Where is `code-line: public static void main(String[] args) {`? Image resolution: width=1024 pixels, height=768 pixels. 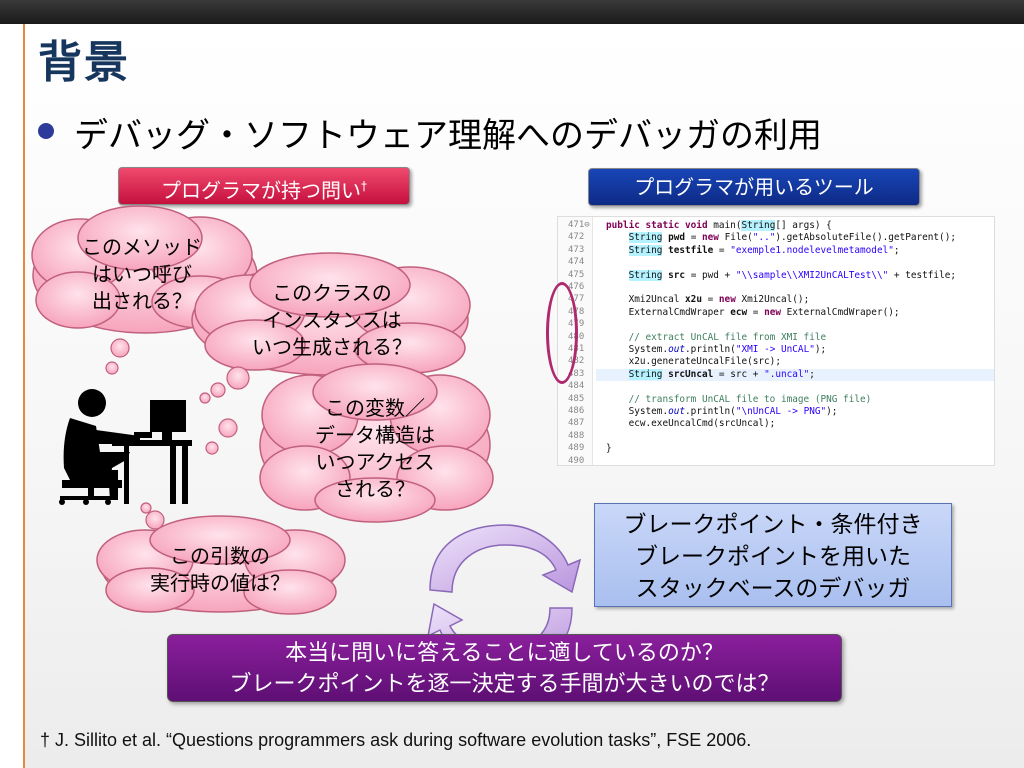 code-line: public static void main(String[] args) { is located at coordinates (719, 225).